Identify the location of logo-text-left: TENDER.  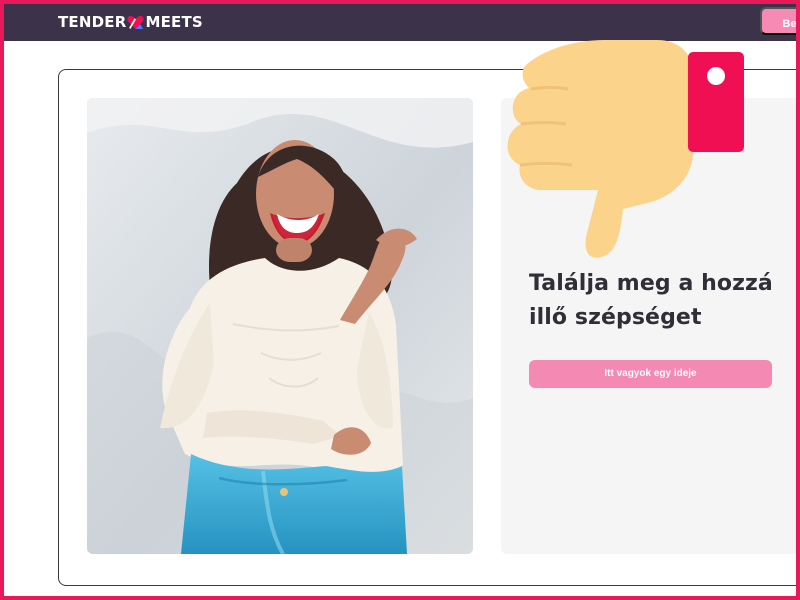
(92, 22).